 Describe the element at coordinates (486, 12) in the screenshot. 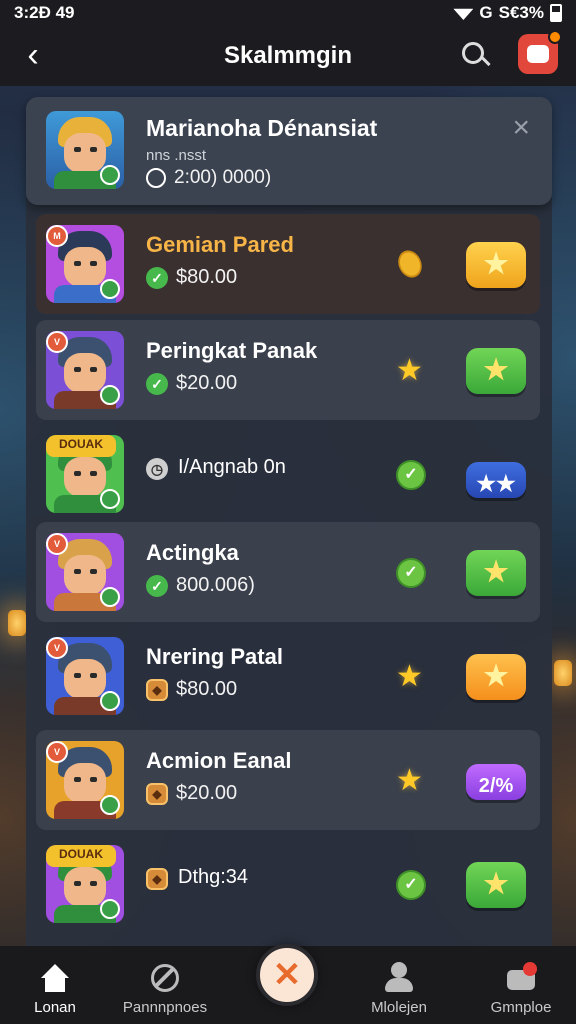

I see `signal-label: G` at that location.